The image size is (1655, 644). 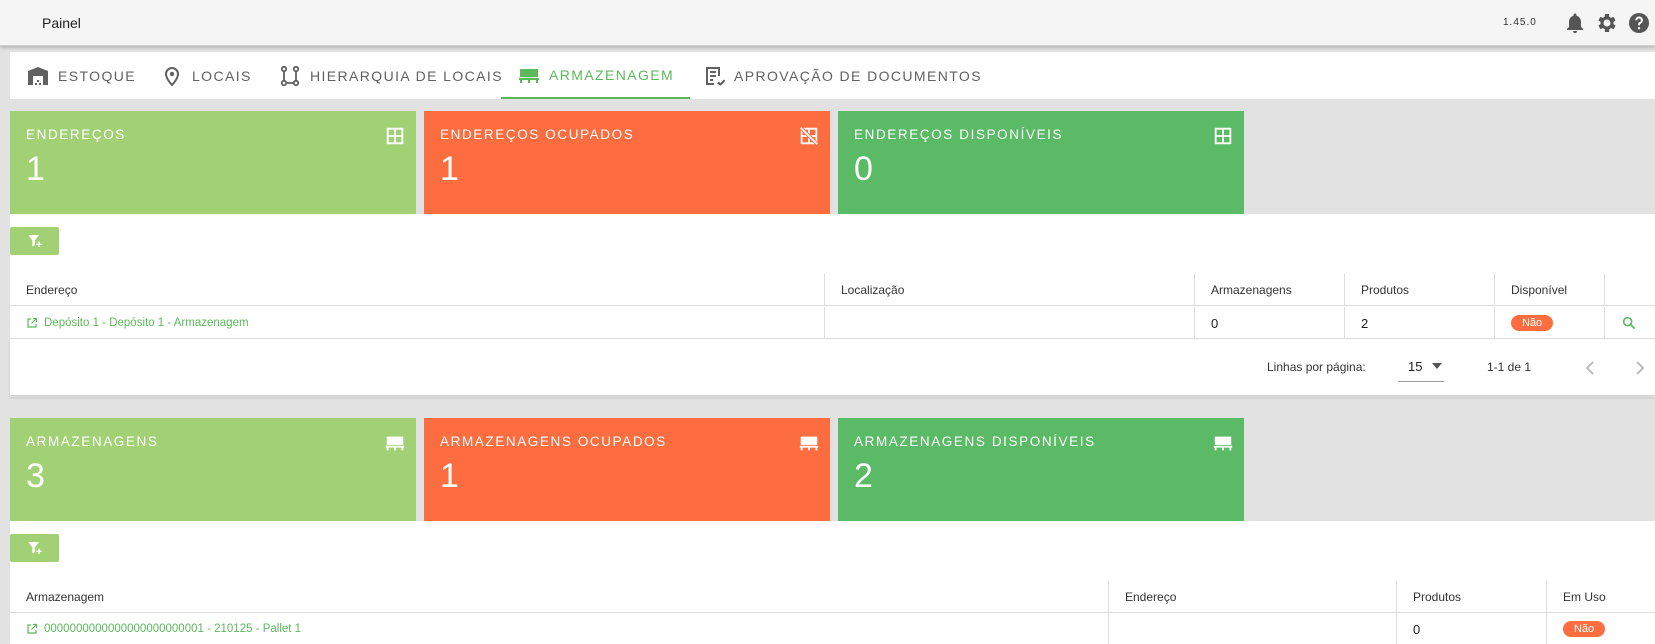 I want to click on column-header-actions, so click(x=1629, y=290).